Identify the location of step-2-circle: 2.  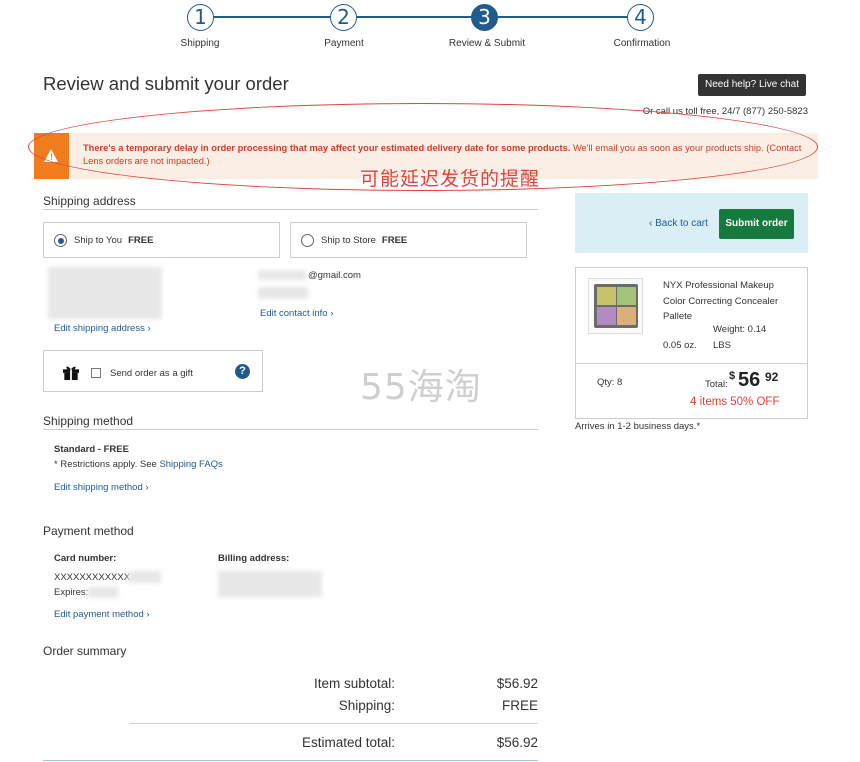
(343, 17).